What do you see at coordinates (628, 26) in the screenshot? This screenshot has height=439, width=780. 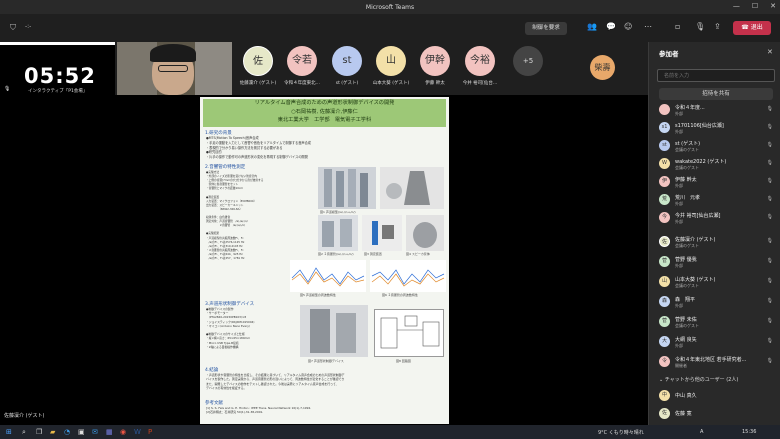 I see `reactions-icon: ☺` at bounding box center [628, 26].